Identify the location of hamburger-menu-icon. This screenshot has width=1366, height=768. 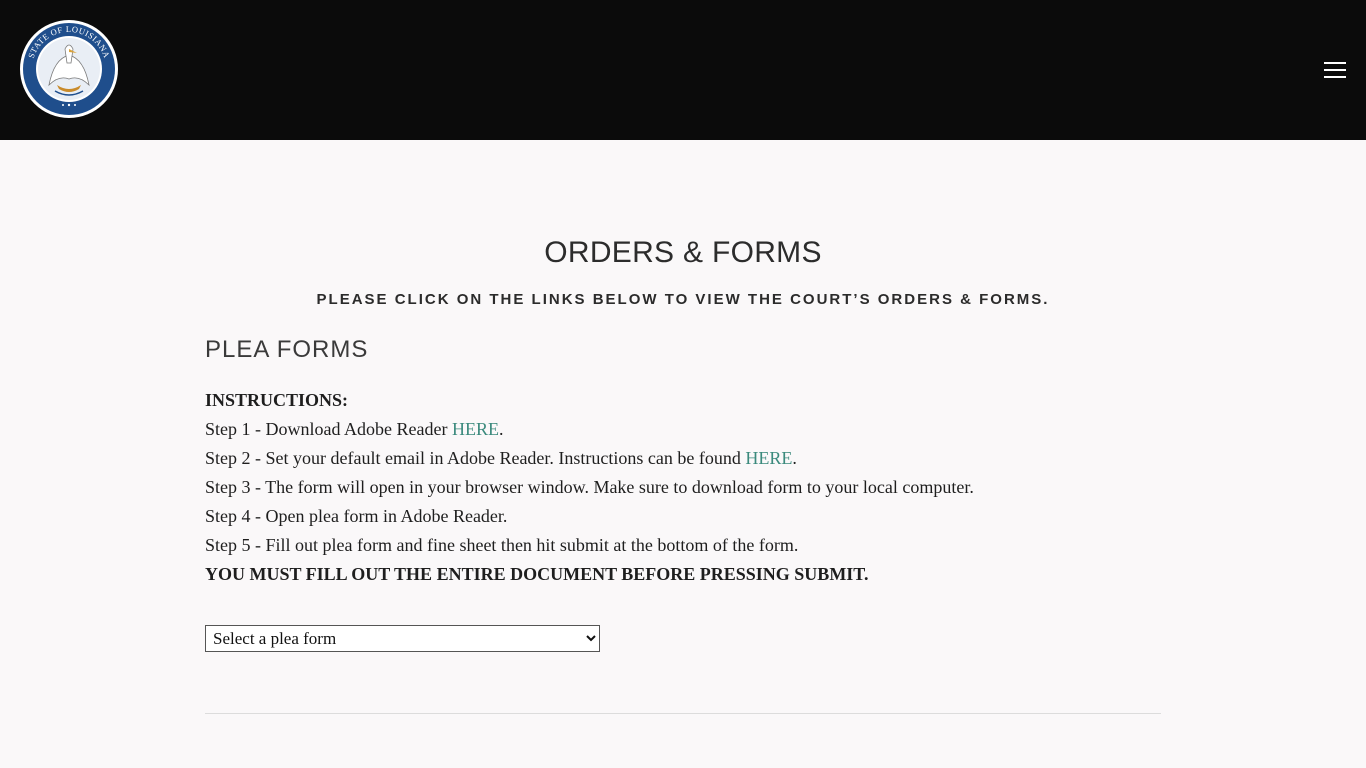
(1335, 70).